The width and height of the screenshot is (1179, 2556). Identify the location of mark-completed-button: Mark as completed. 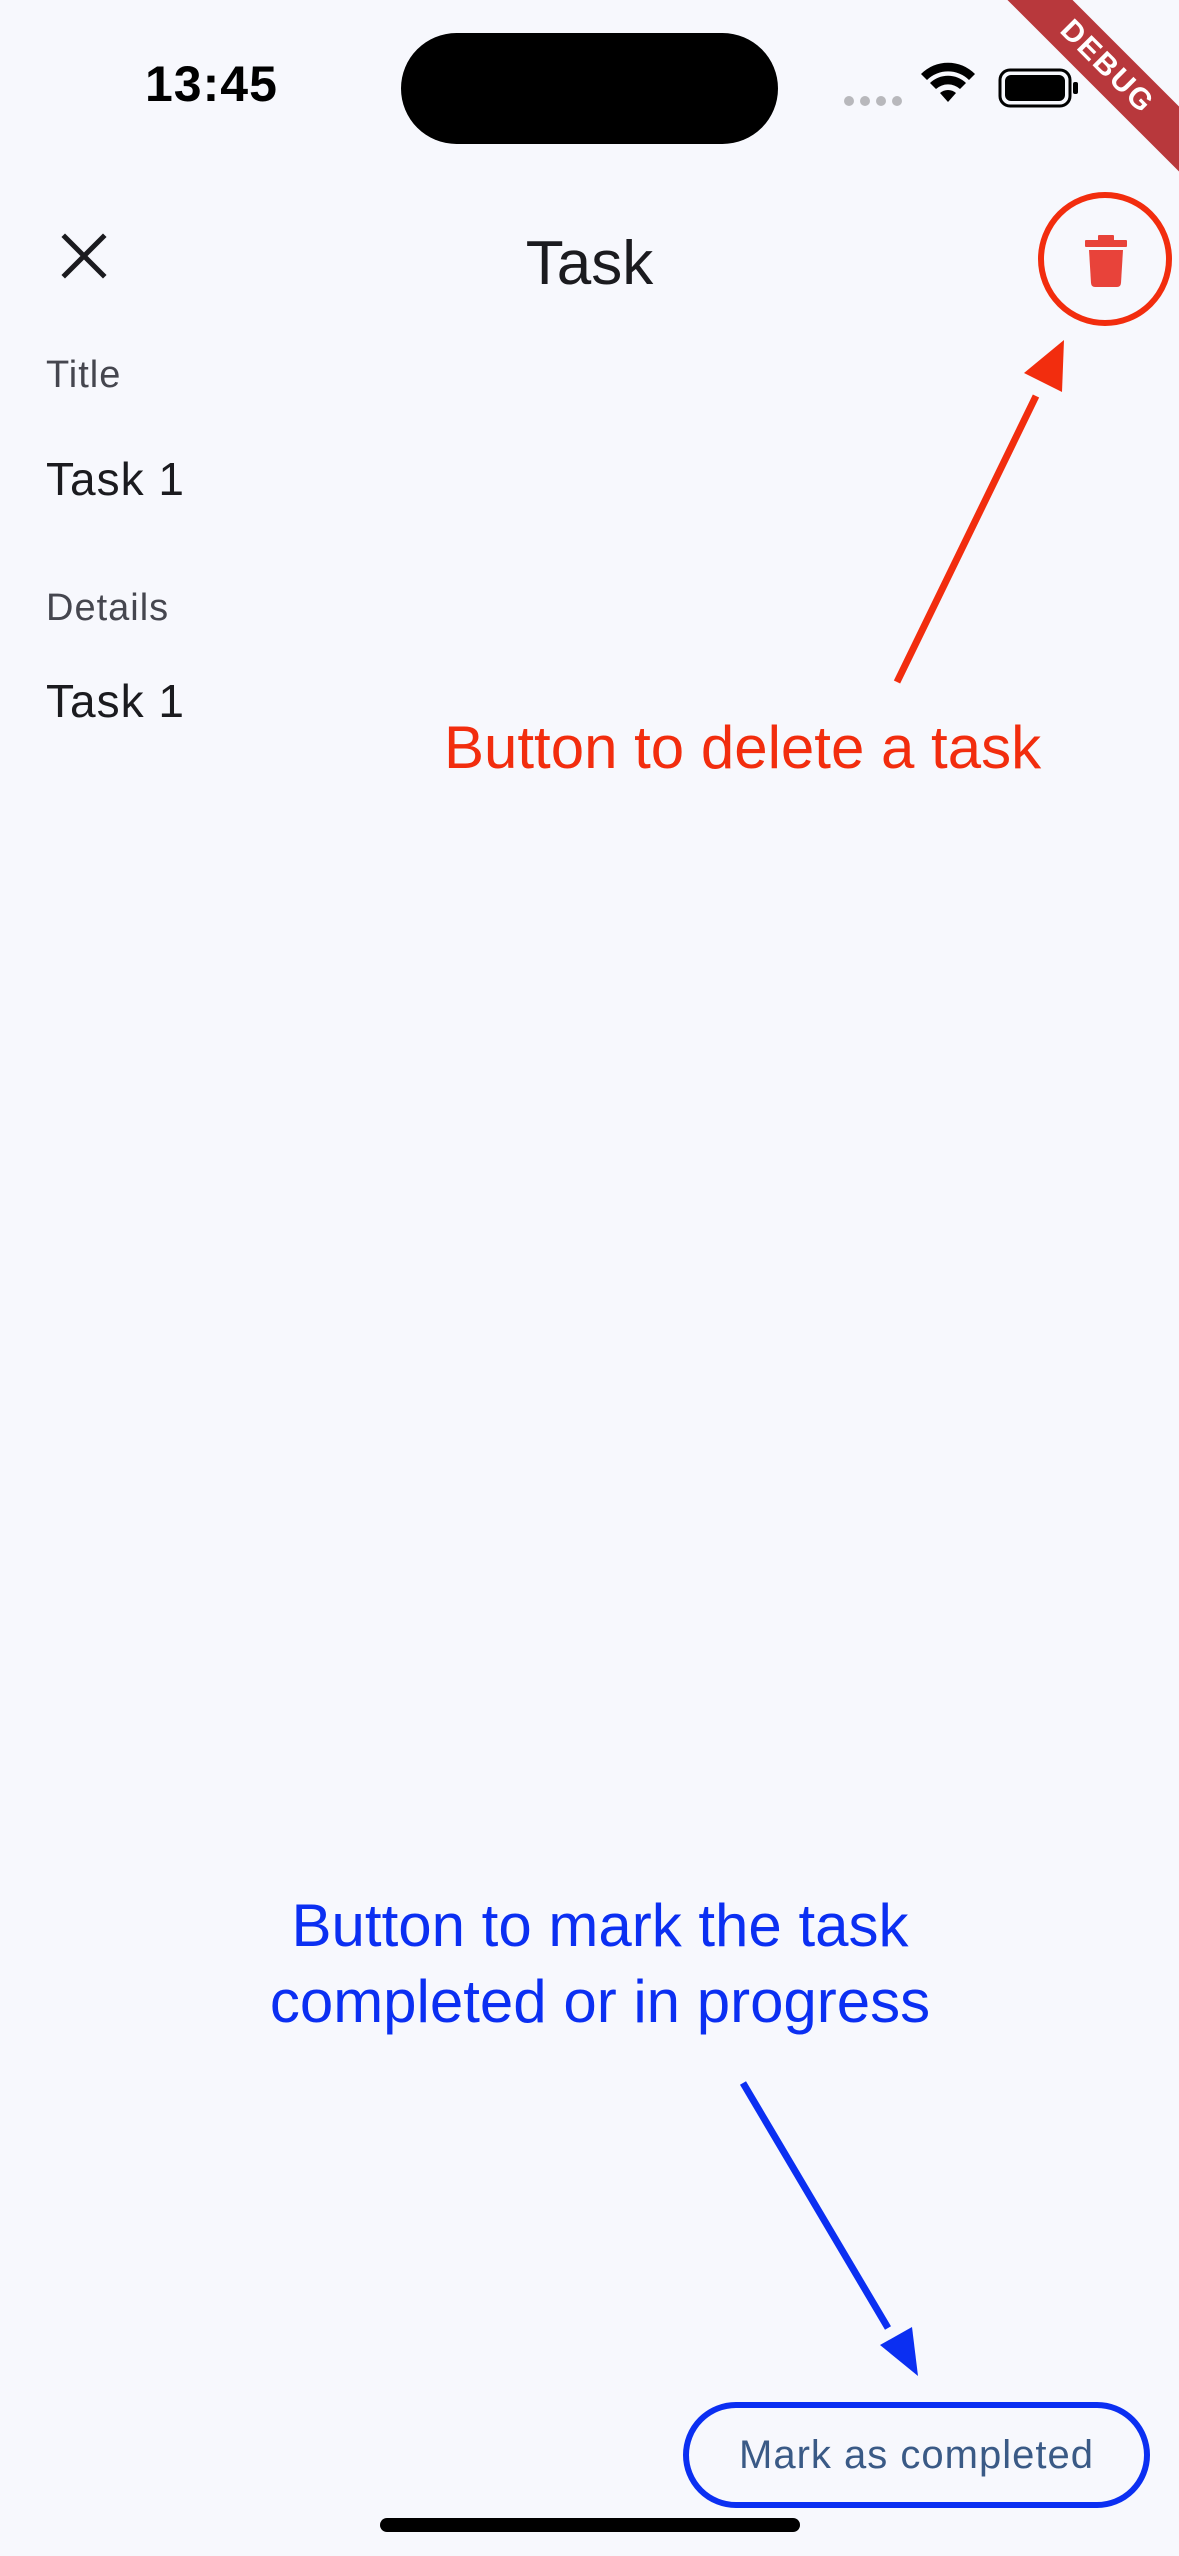
(916, 2455).